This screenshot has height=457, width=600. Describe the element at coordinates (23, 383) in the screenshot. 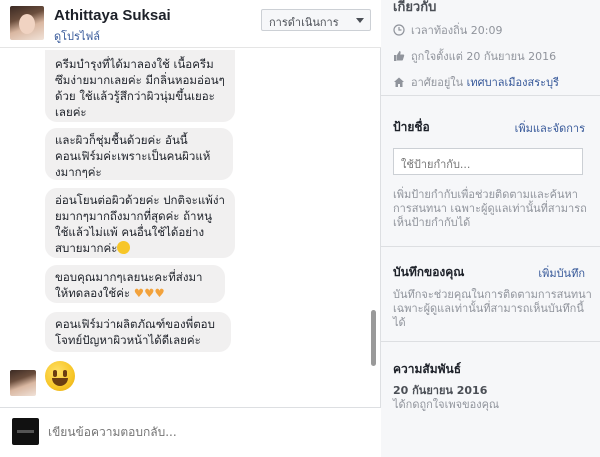

I see `sender-avatar` at that location.